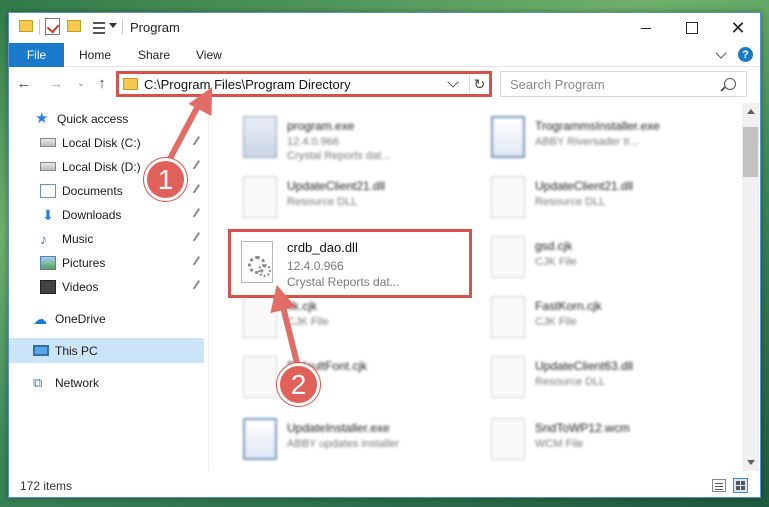 The width and height of the screenshot is (769, 507). I want to click on status-bar: 172 items, so click(384, 486).